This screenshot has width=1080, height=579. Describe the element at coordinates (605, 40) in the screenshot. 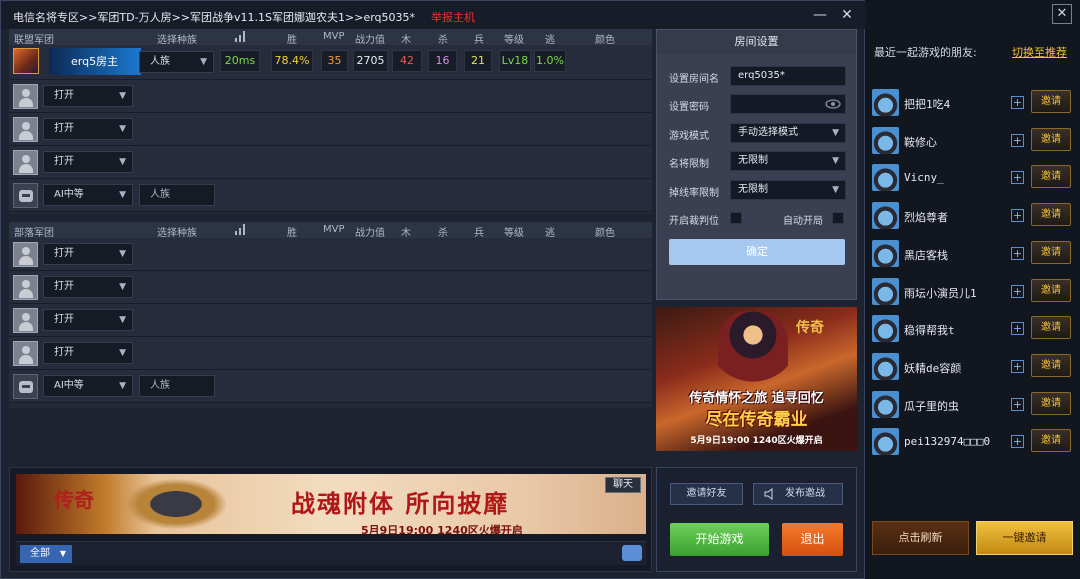

I see `col-color: 颜色` at that location.